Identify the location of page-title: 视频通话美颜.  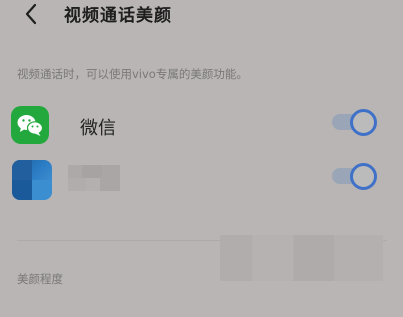
(118, 16).